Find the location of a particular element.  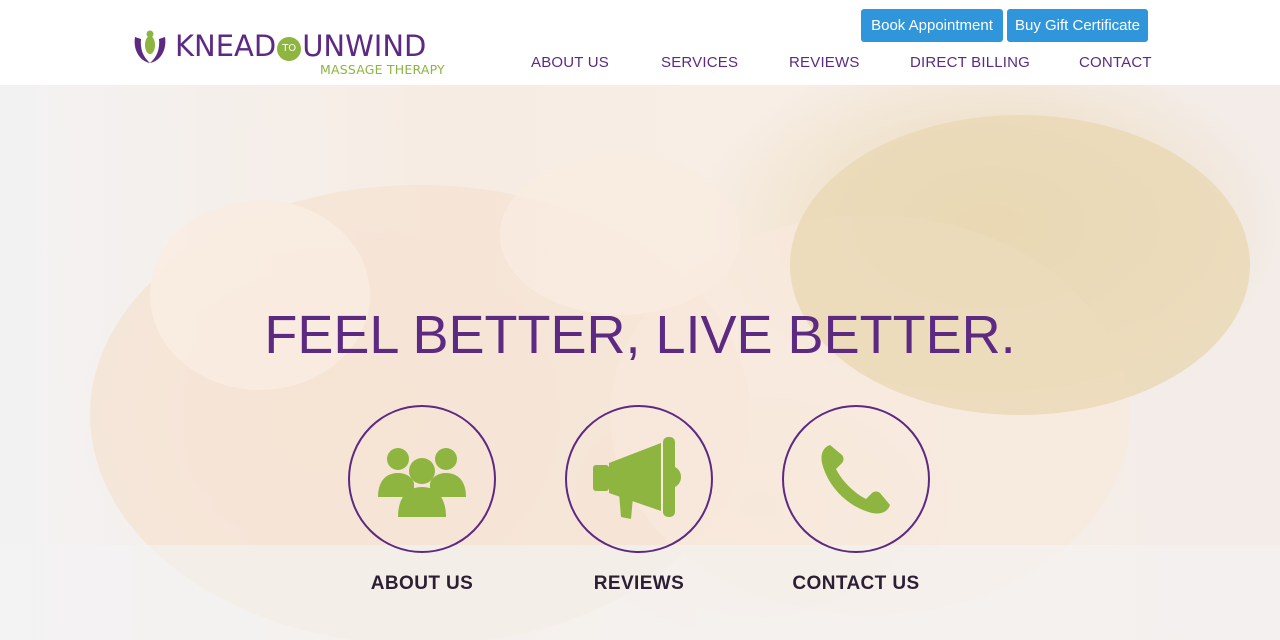

feature-reviews: REVIEWS is located at coordinates (640, 505).